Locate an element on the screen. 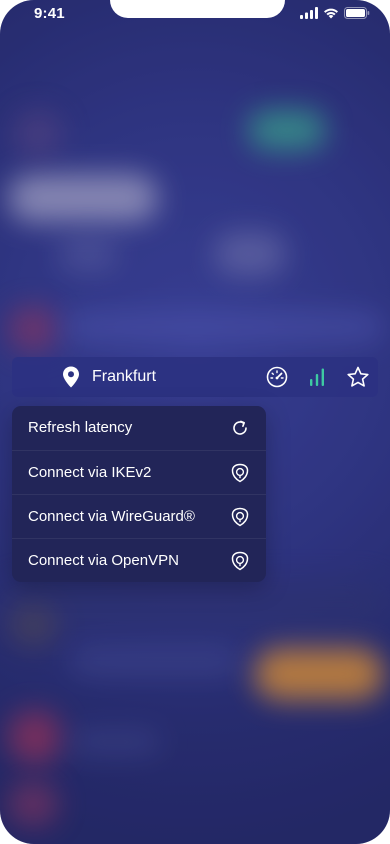  menu-item-connect-openvpn: Connect via OpenVPN is located at coordinates (139, 560).